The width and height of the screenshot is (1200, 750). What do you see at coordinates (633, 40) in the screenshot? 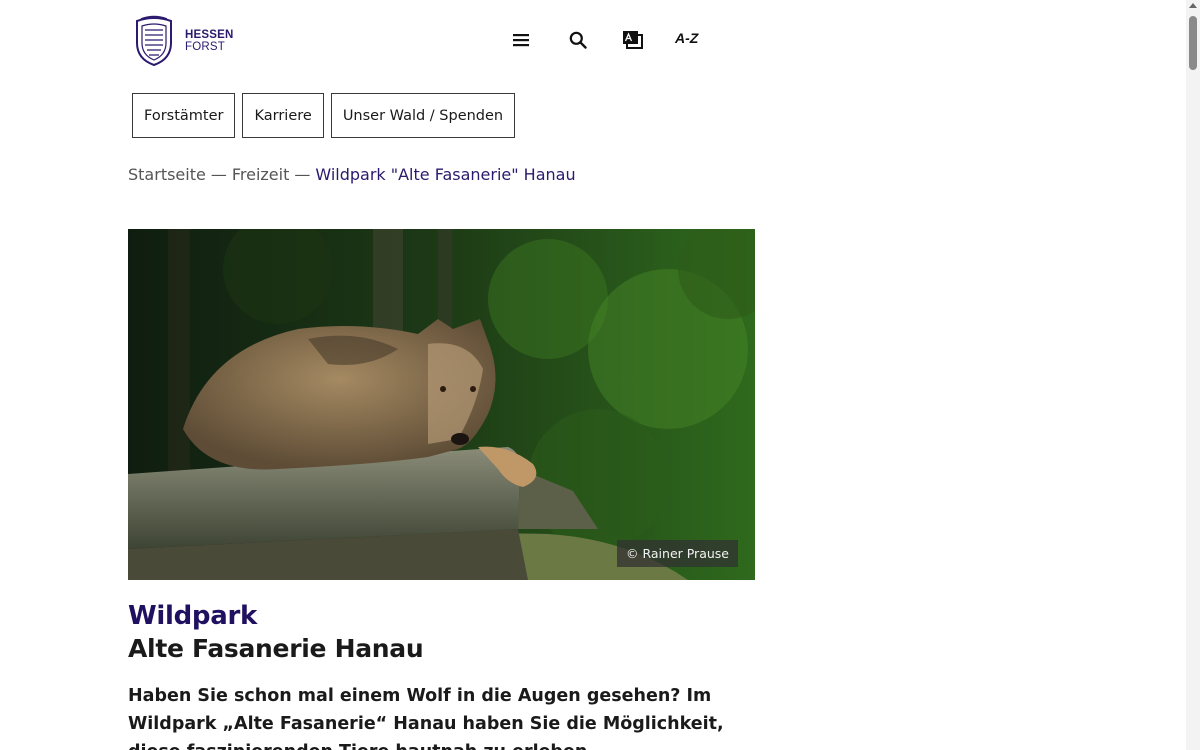
I see `easy-language-icon` at bounding box center [633, 40].